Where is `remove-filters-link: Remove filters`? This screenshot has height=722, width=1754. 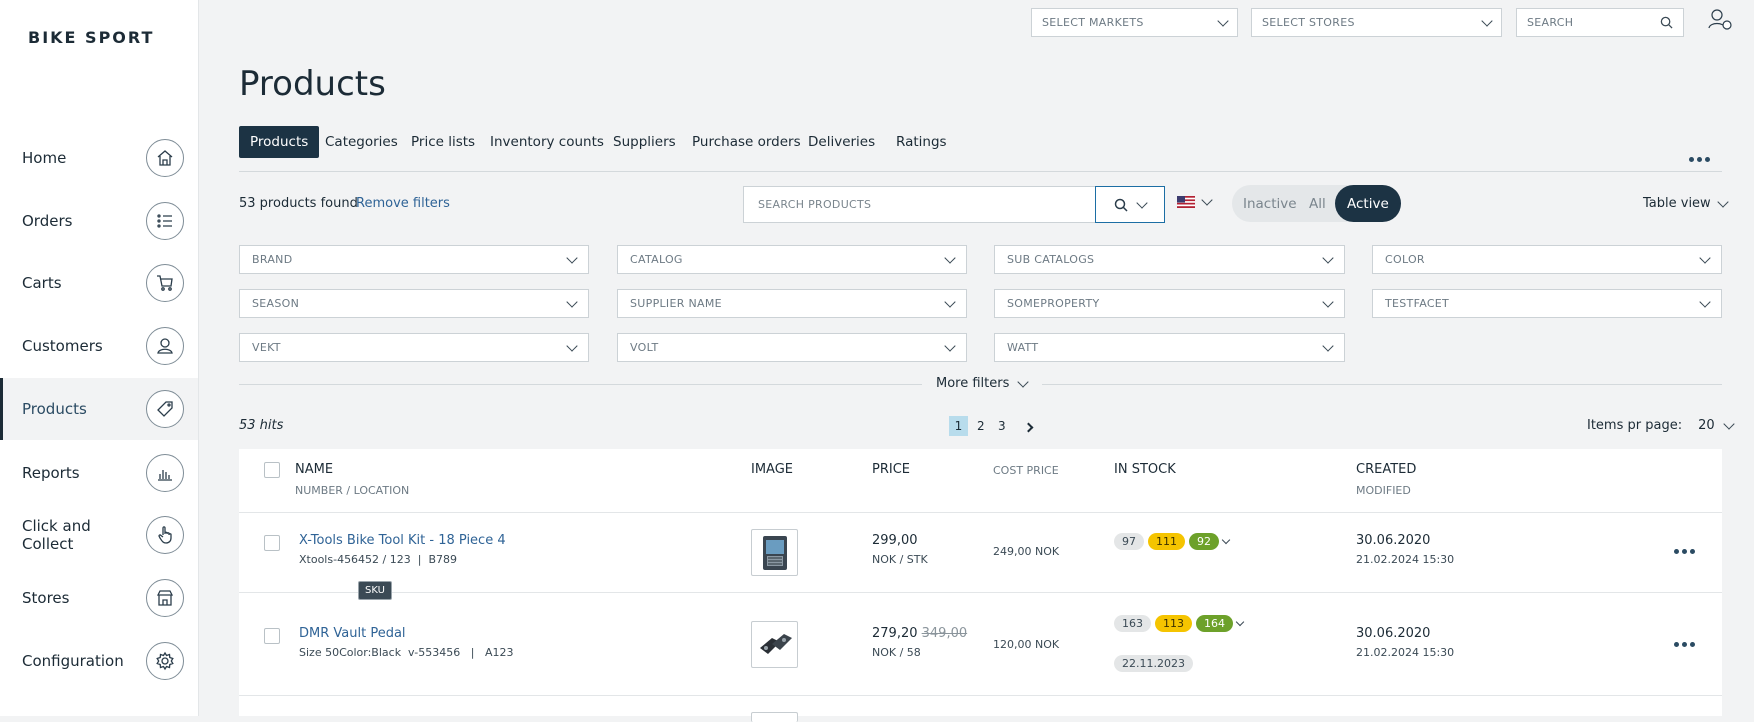 remove-filters-link: Remove filters is located at coordinates (403, 203).